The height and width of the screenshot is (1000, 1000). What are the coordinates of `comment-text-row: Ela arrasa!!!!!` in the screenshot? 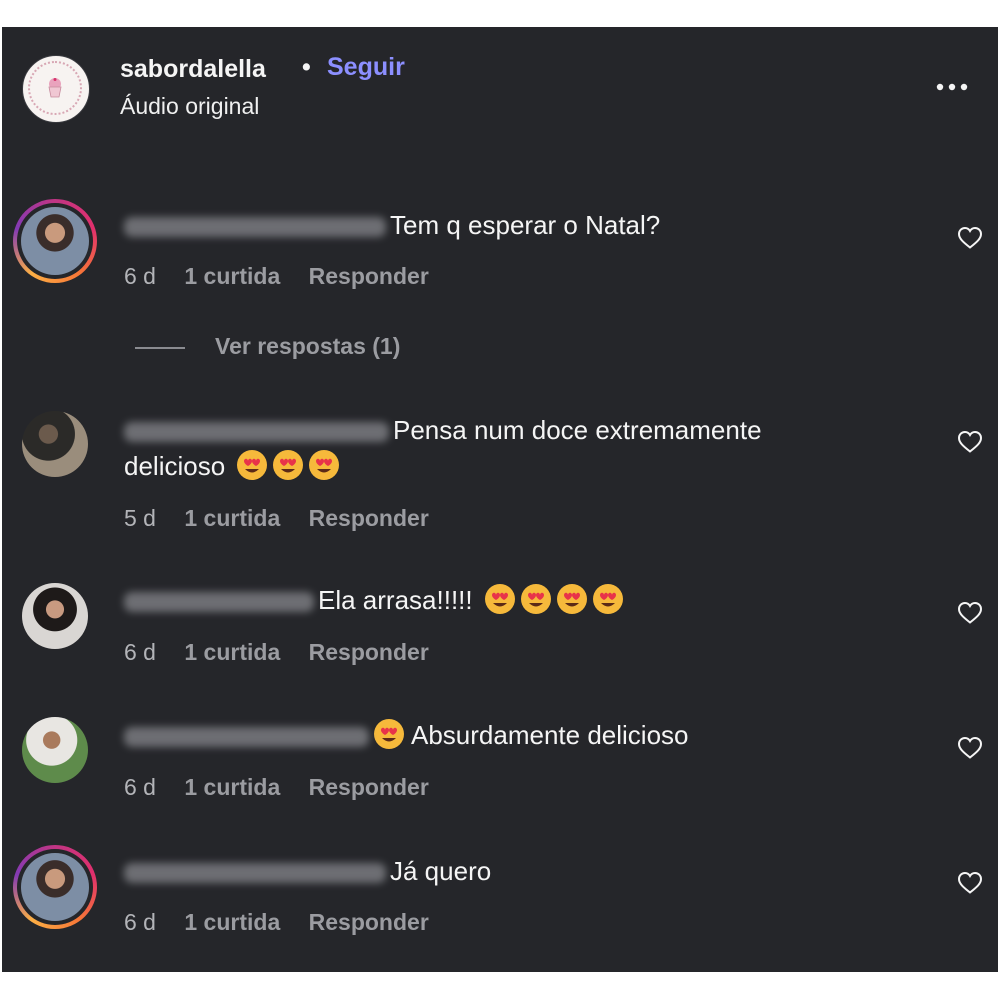 It's located at (504, 600).